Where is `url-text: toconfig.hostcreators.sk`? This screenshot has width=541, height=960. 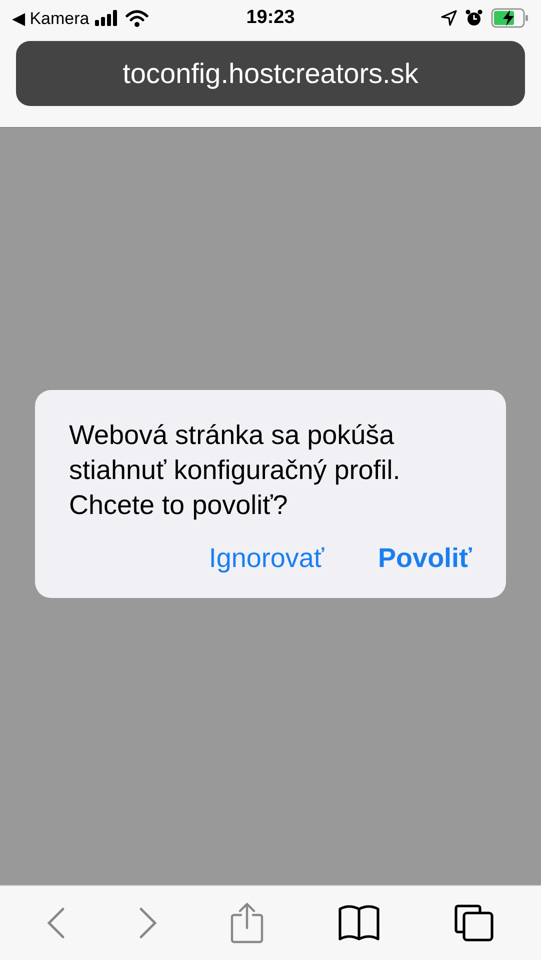 url-text: toconfig.hostcreators.sk is located at coordinates (270, 74).